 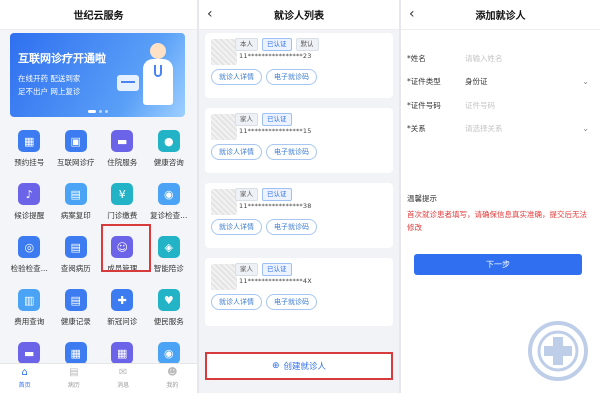 I want to click on add-circle-icon: ⊕, so click(x=275, y=366).